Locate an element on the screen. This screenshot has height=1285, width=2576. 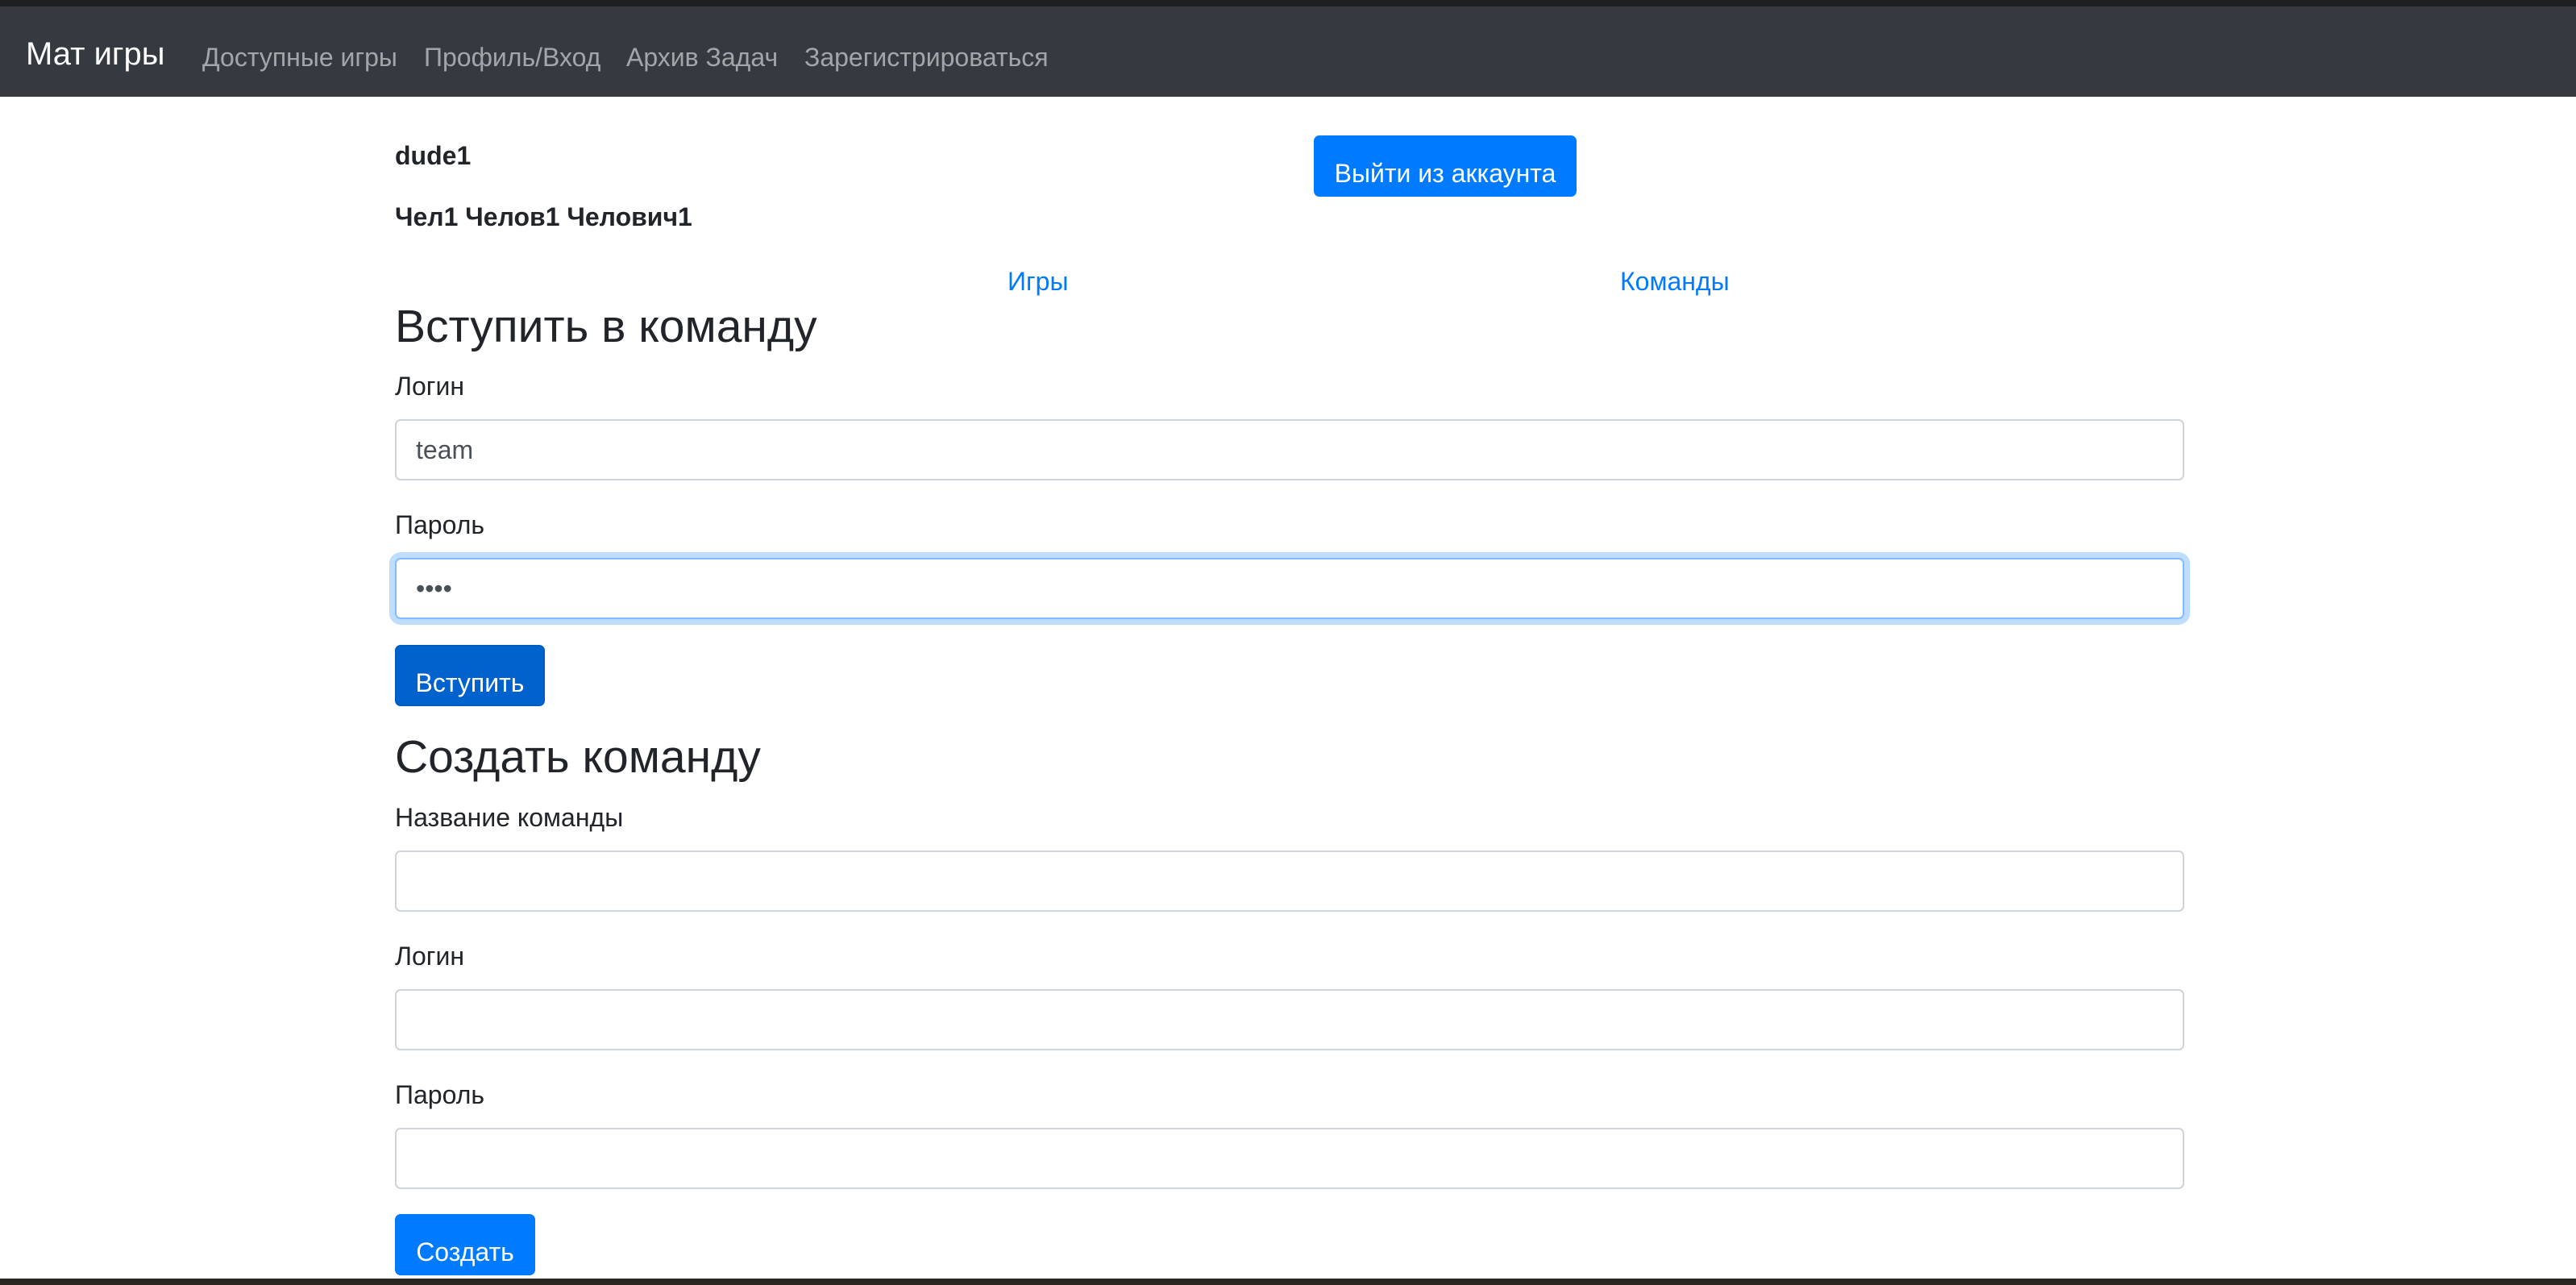
join-team-heading: Вступить в команду is located at coordinates (606, 326).